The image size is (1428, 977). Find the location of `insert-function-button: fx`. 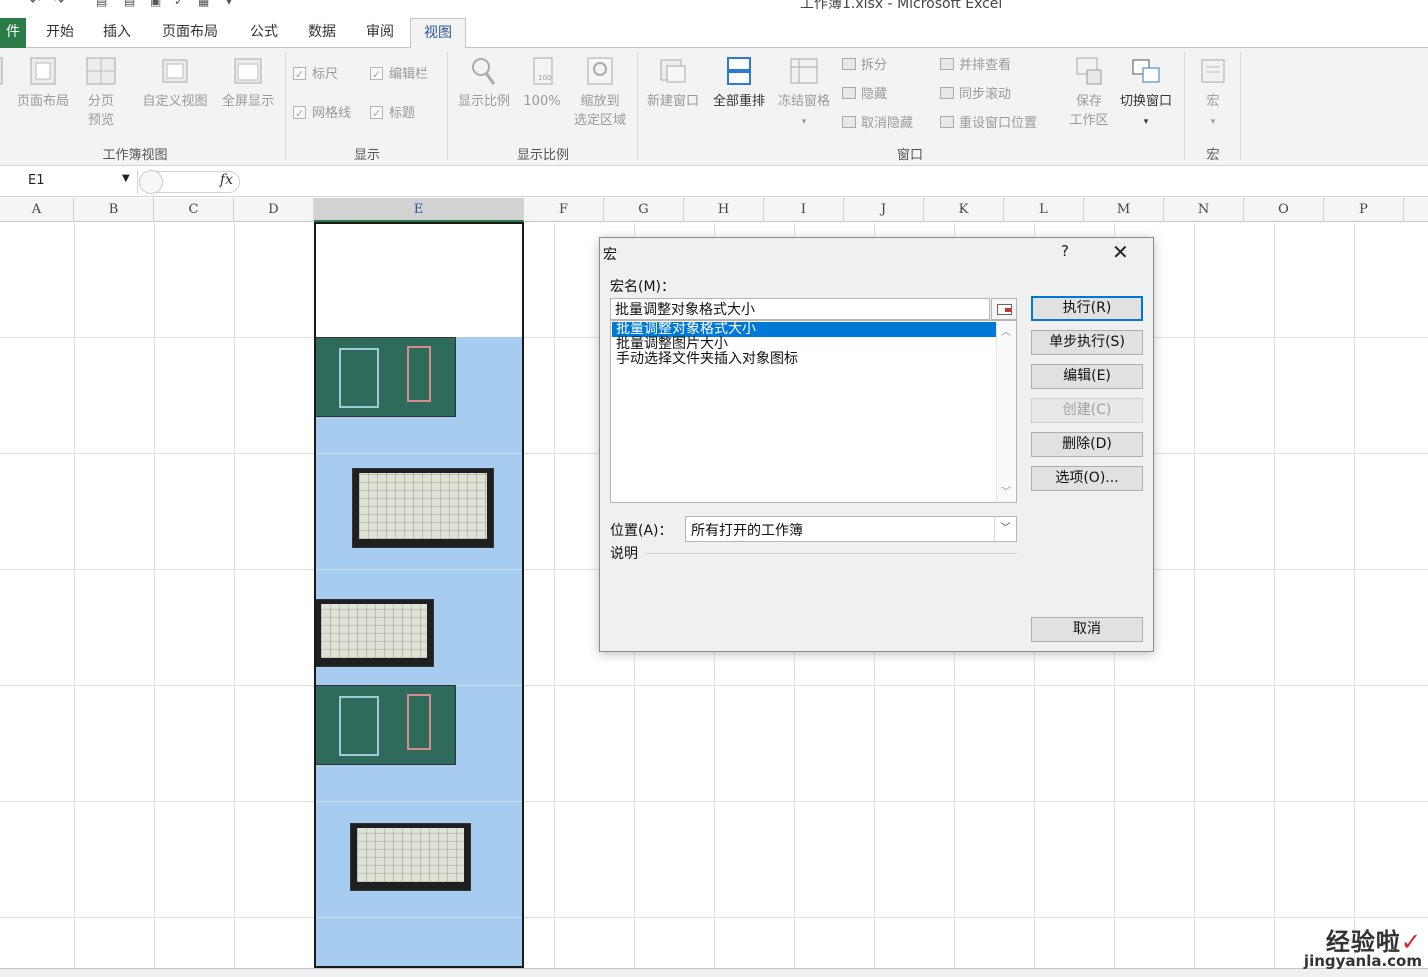

insert-function-button: fx is located at coordinates (189, 182).